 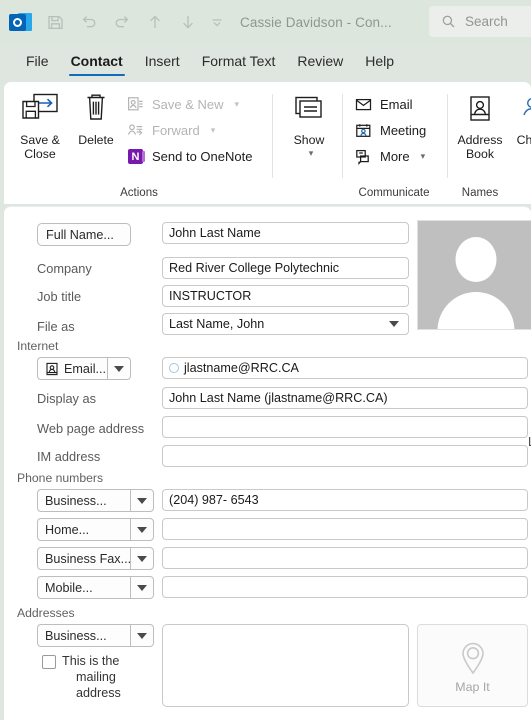 I want to click on tab-contact: Contact, so click(x=97, y=62).